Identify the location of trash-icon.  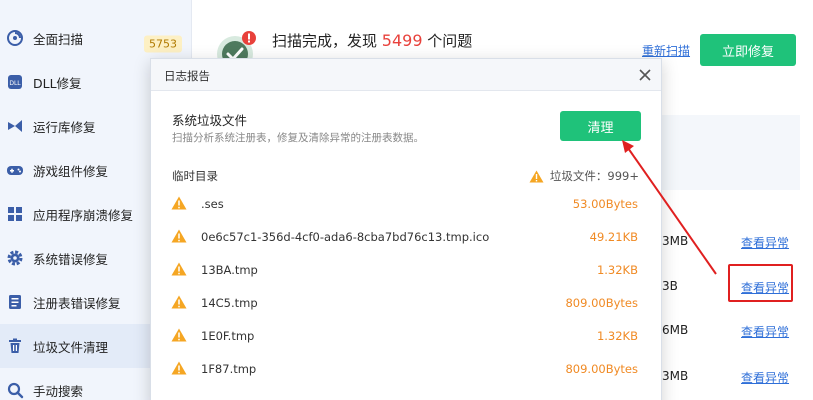
(15, 346).